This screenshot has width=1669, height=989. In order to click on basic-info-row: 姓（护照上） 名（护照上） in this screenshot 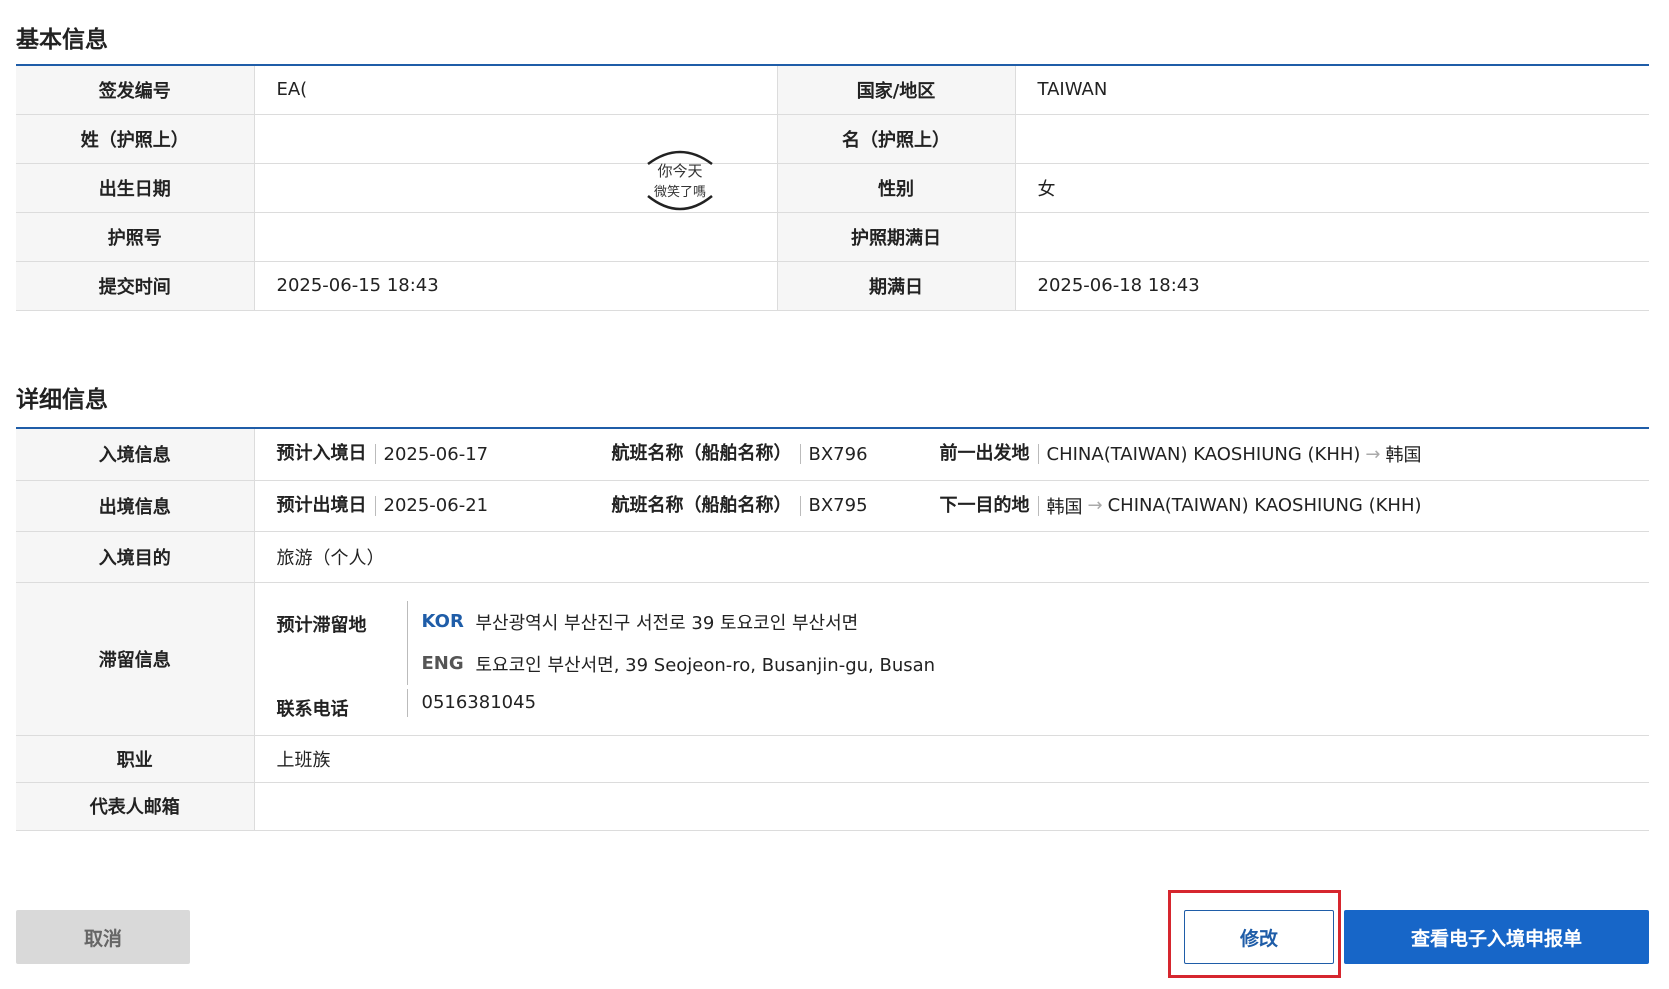, I will do `click(832, 139)`.